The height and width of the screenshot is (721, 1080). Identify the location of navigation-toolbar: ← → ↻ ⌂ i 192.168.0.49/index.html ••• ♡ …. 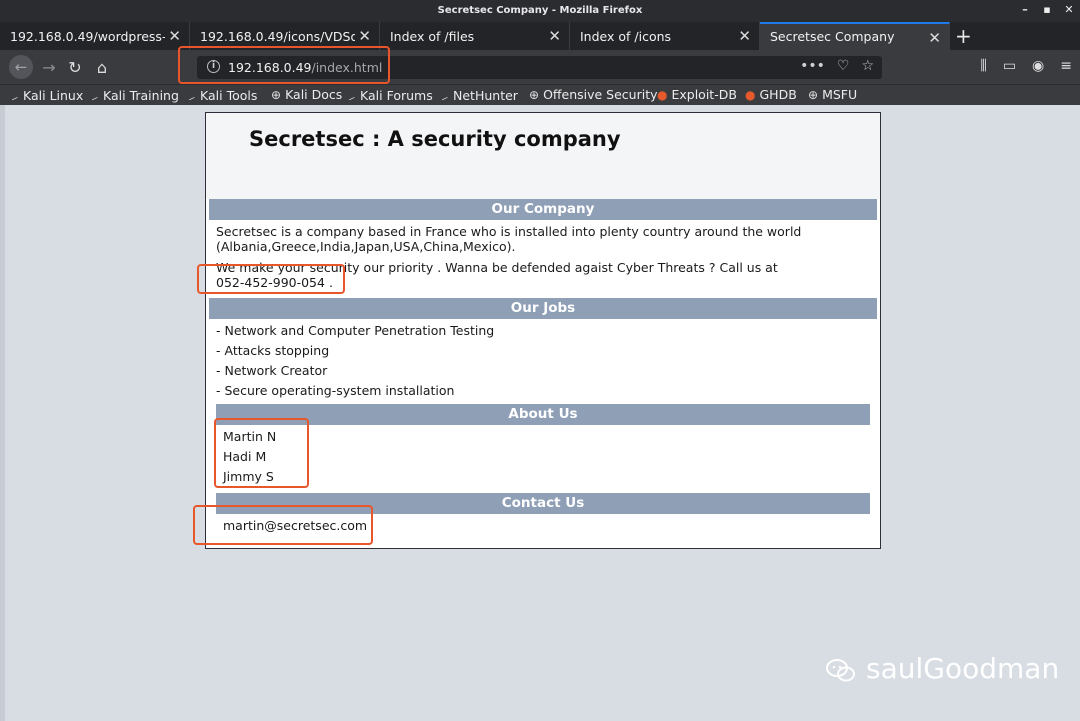
(540, 67).